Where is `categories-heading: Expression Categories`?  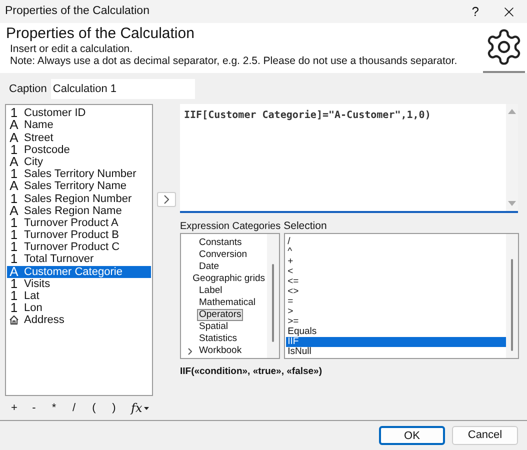
categories-heading: Expression Categories is located at coordinates (230, 227).